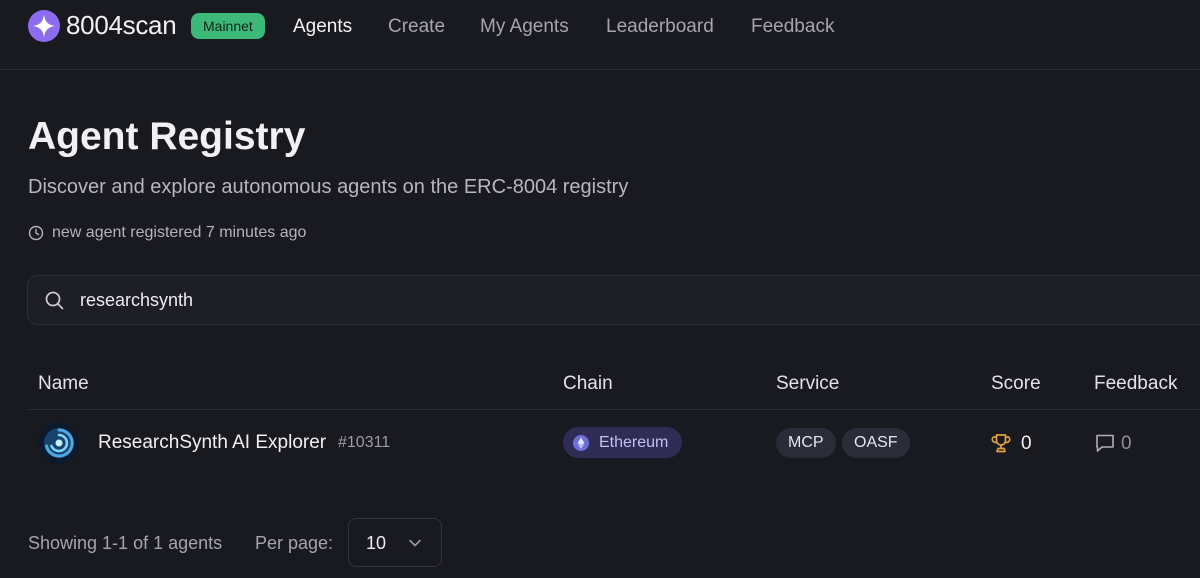 The image size is (1200, 578). What do you see at coordinates (1016, 383) in the screenshot?
I see `column-header-score: Score` at bounding box center [1016, 383].